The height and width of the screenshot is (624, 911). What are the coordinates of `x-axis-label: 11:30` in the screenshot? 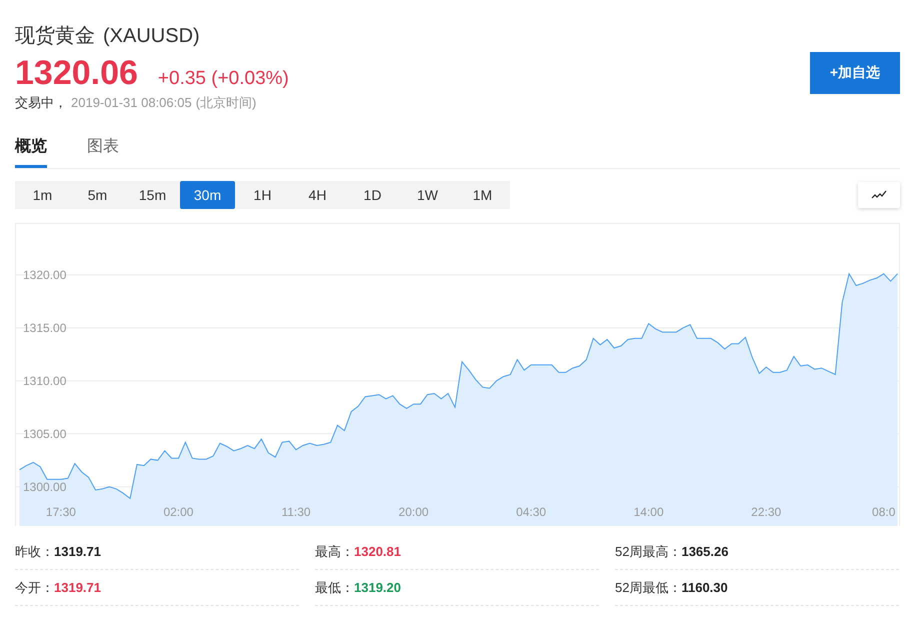 It's located at (296, 512).